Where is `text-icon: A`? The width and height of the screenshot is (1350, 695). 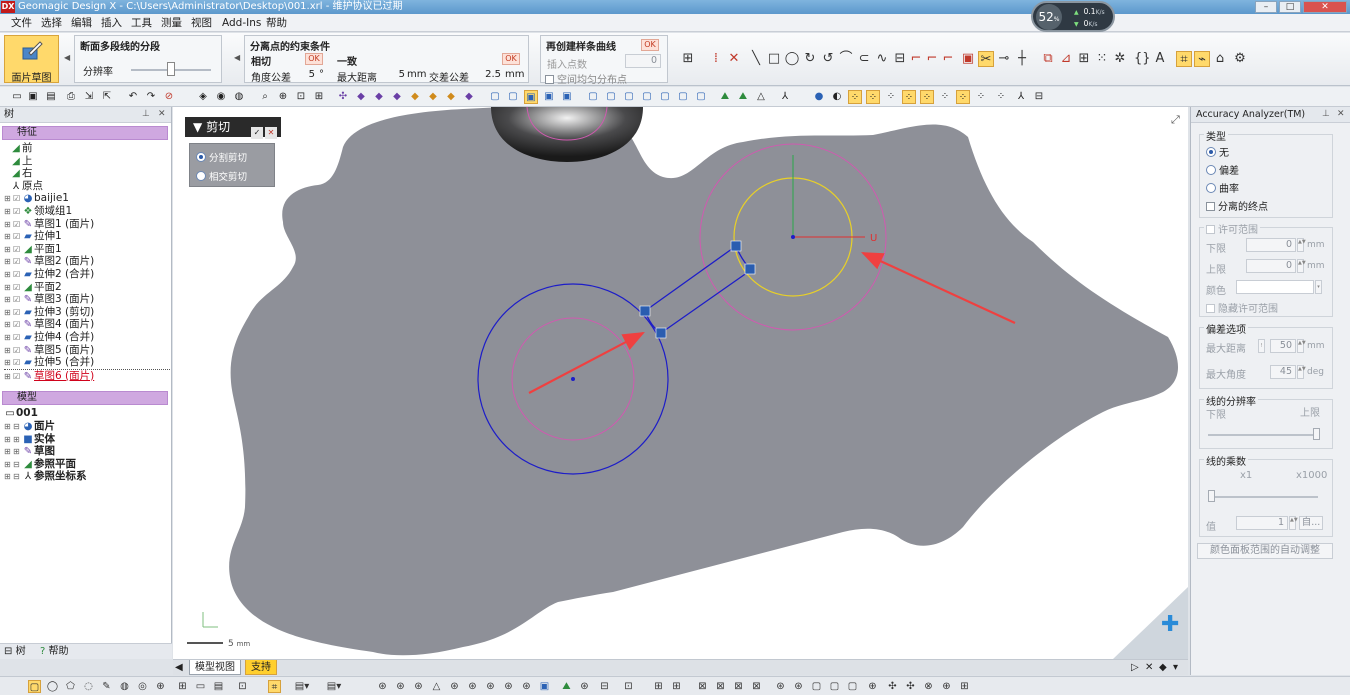
text-icon: A is located at coordinates (1160, 59).